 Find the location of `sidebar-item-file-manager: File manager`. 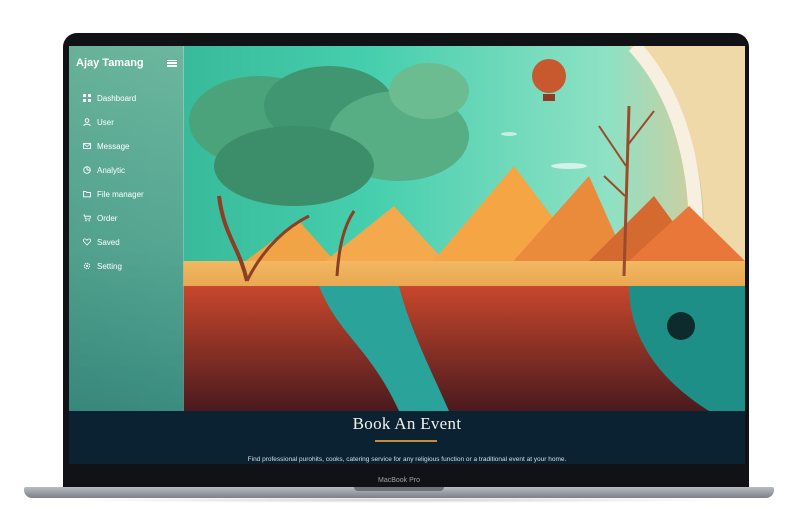

sidebar-item-file-manager: File manager is located at coordinates (126, 194).